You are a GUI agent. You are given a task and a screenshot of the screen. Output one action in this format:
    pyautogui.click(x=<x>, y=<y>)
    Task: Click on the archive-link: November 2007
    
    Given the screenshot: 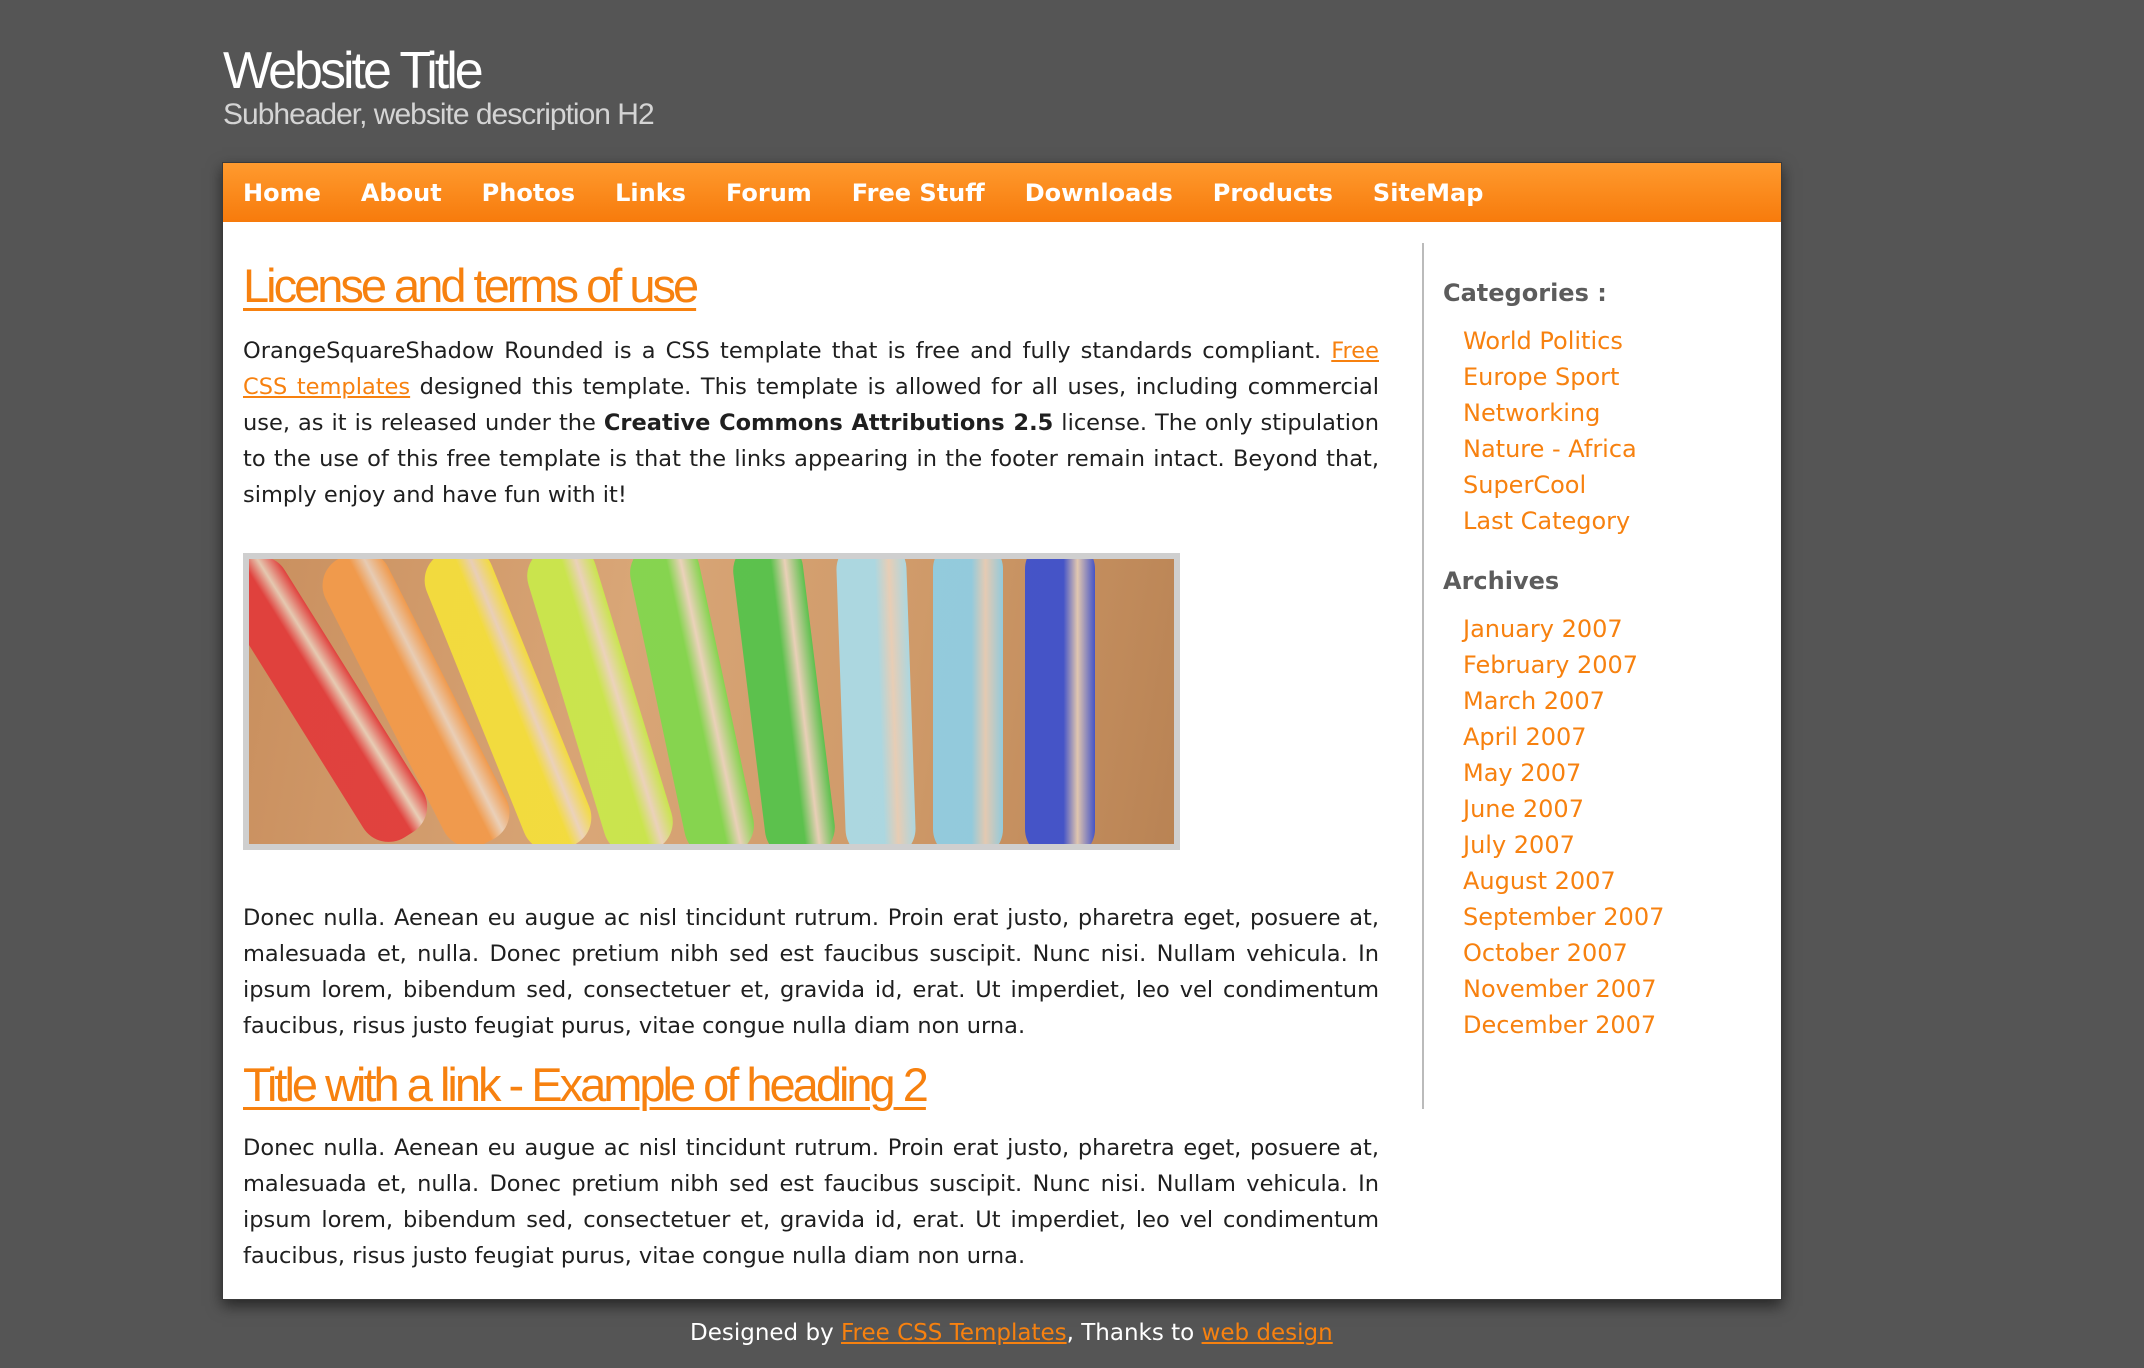 What is the action you would take?
    pyautogui.click(x=1613, y=989)
    